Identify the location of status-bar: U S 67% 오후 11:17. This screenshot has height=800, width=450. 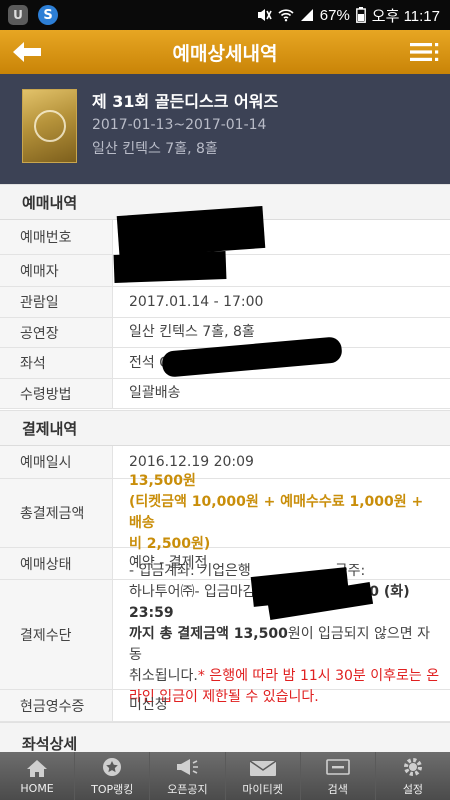
(225, 15).